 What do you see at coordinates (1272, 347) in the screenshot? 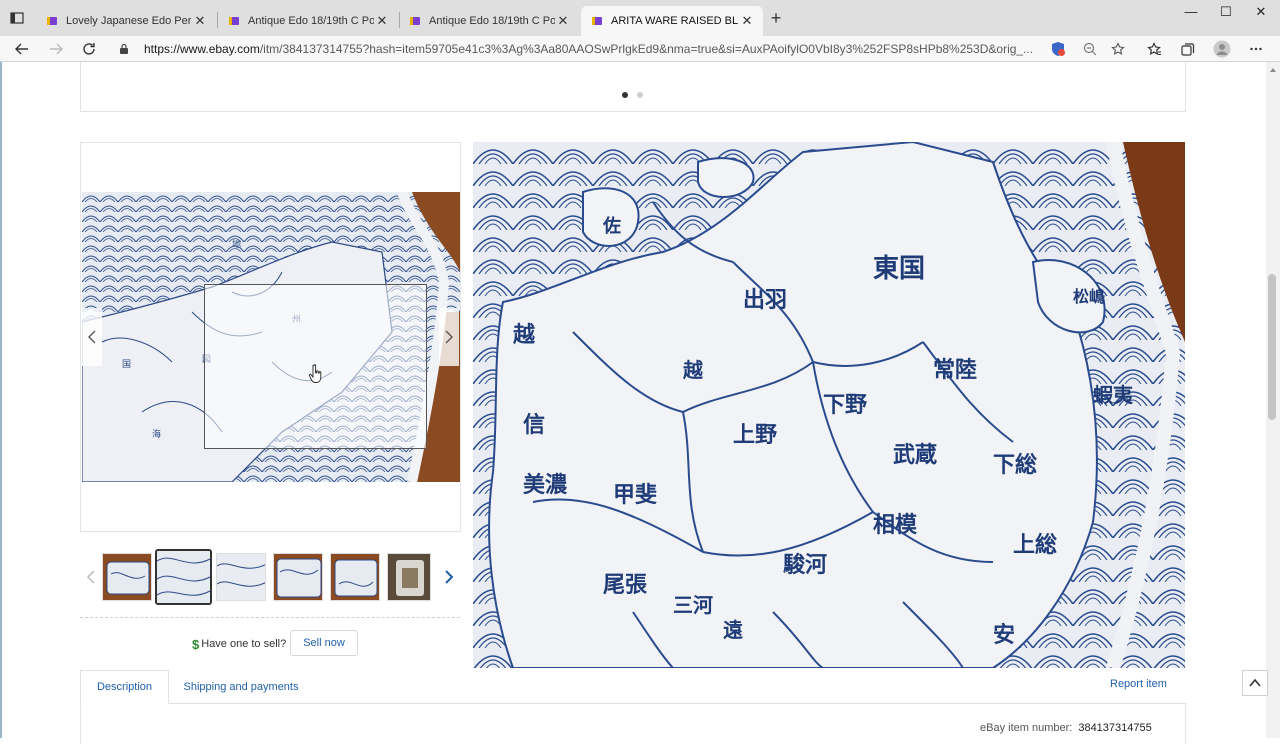
I see `scrollbar-thumb` at bounding box center [1272, 347].